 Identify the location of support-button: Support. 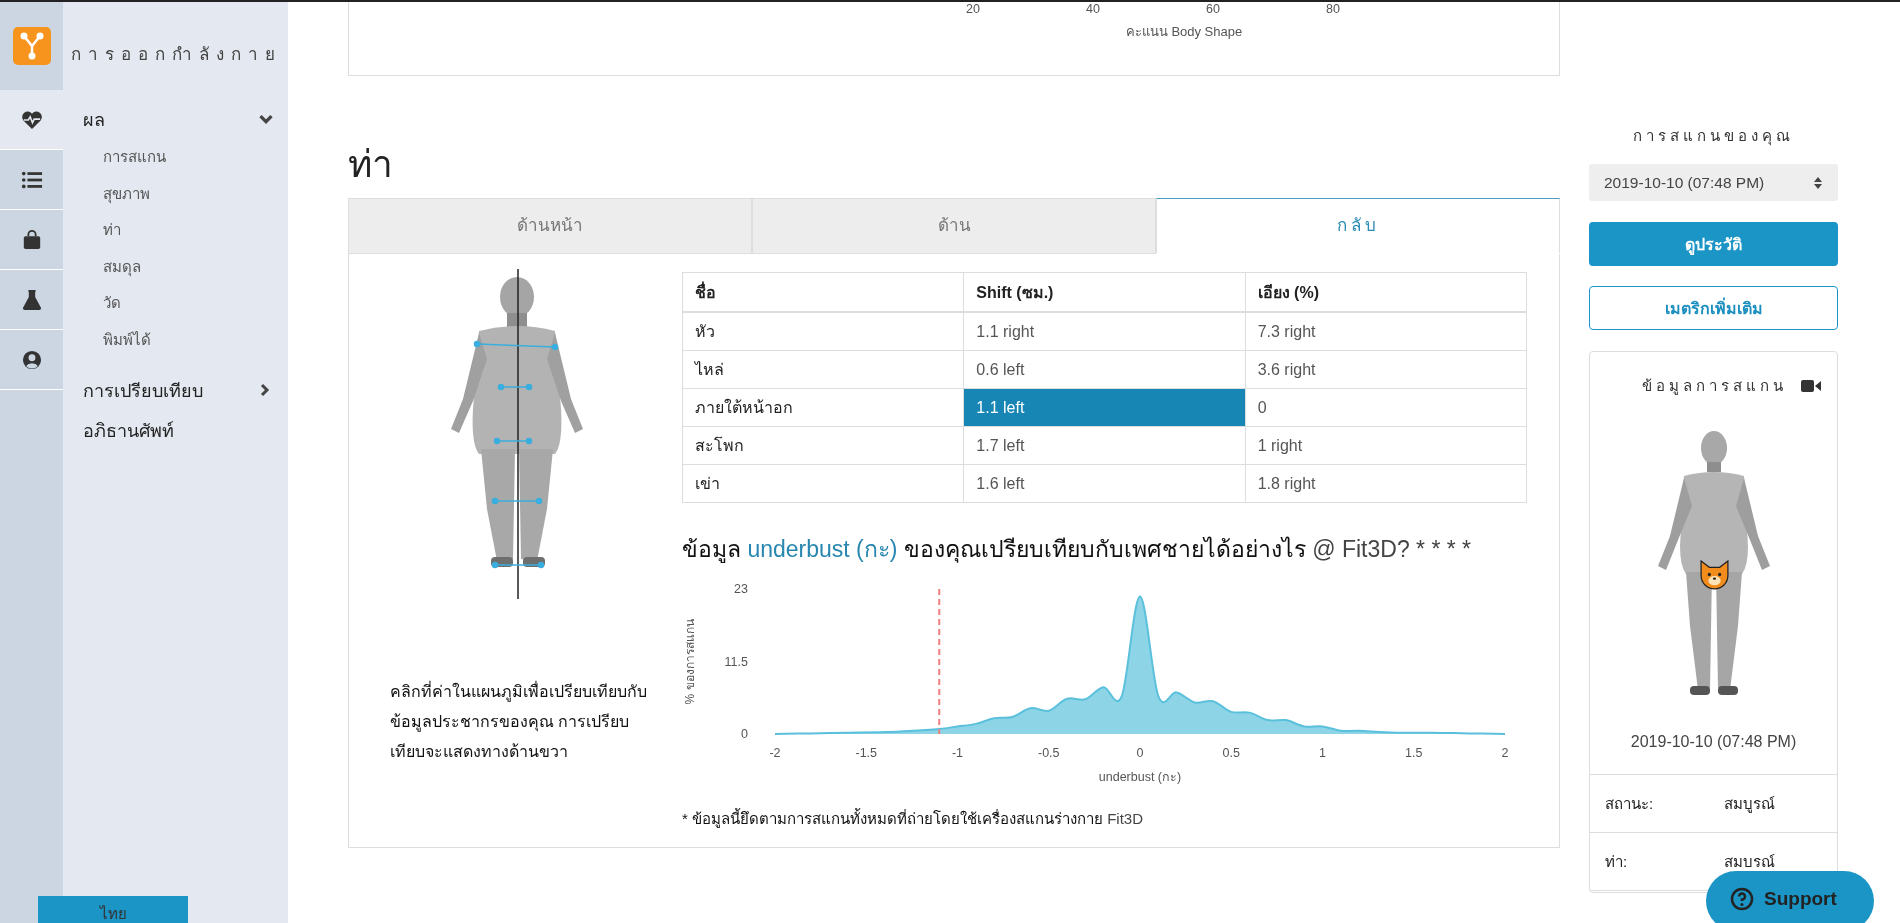
(1790, 897).